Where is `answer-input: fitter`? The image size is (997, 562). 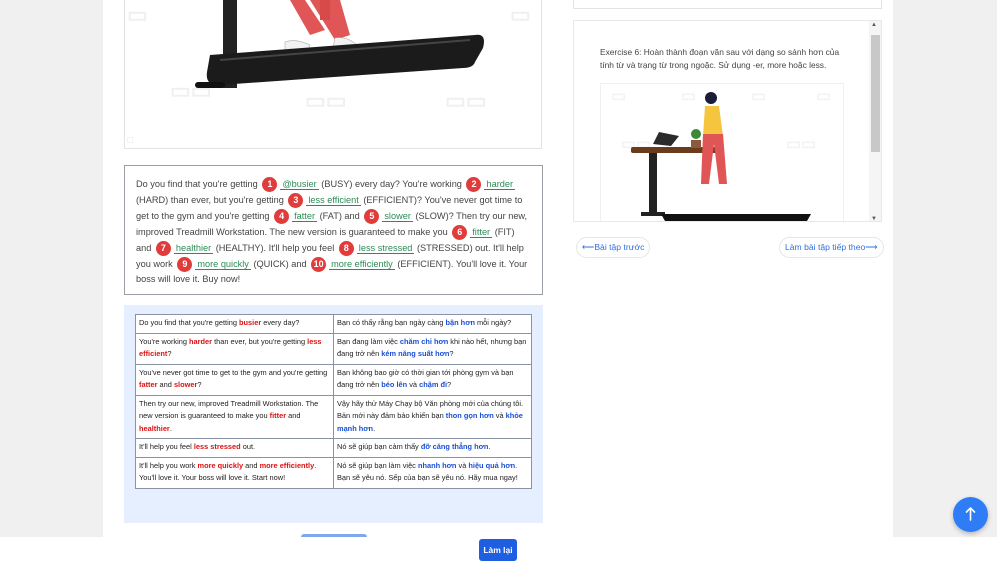
answer-input: fitter is located at coordinates (481, 232).